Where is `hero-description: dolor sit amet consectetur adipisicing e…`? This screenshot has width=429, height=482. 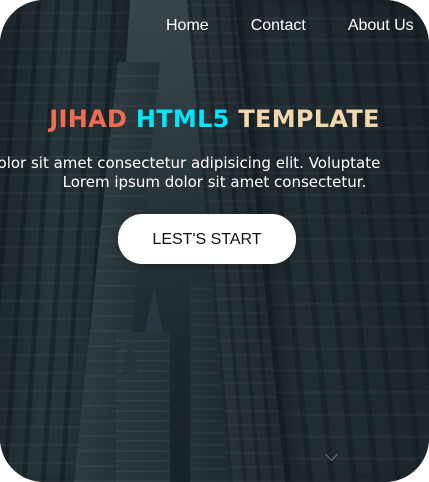 hero-description: dolor sit amet consectetur adipisicing e… is located at coordinates (214, 173).